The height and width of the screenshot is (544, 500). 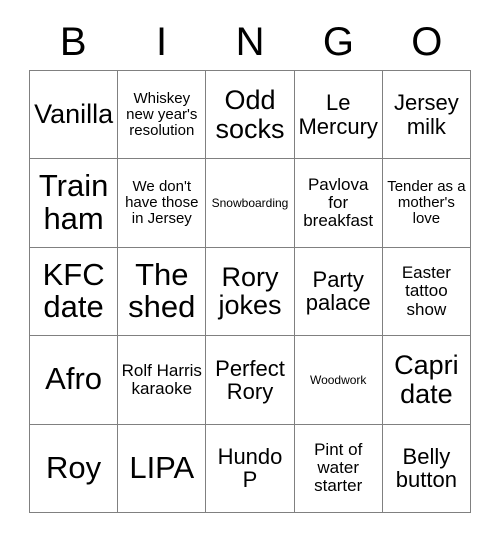 I want to click on bingo-cell-label: Le Mercury, so click(x=338, y=114).